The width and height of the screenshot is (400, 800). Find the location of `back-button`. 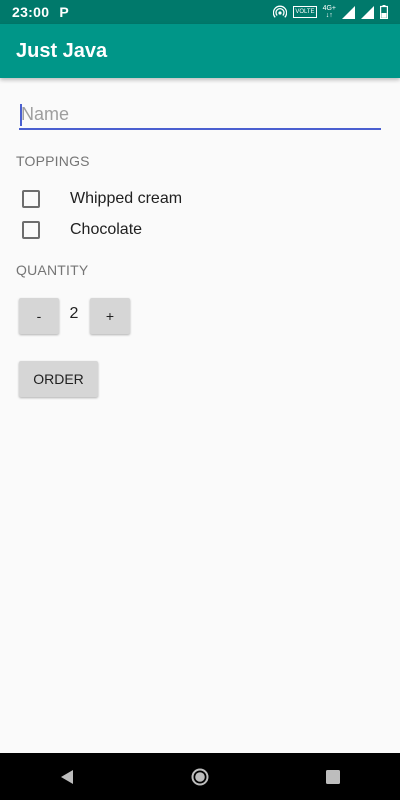

back-button is located at coordinates (67, 777).